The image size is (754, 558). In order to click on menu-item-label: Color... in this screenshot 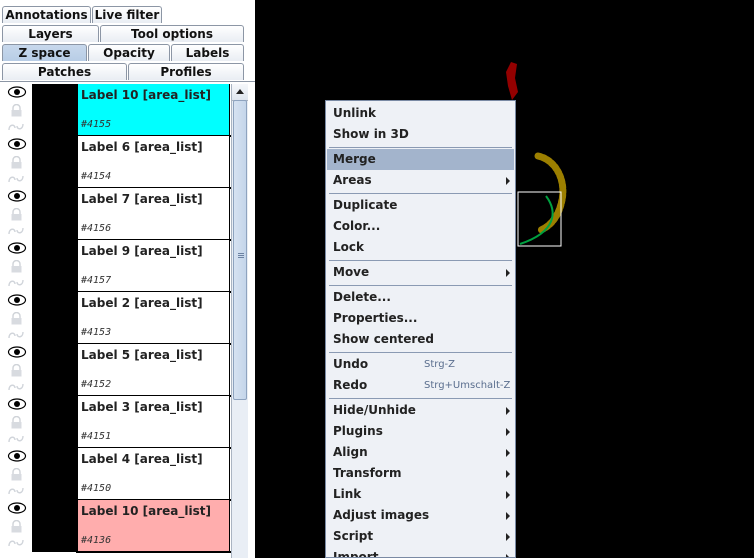, I will do `click(357, 226)`.